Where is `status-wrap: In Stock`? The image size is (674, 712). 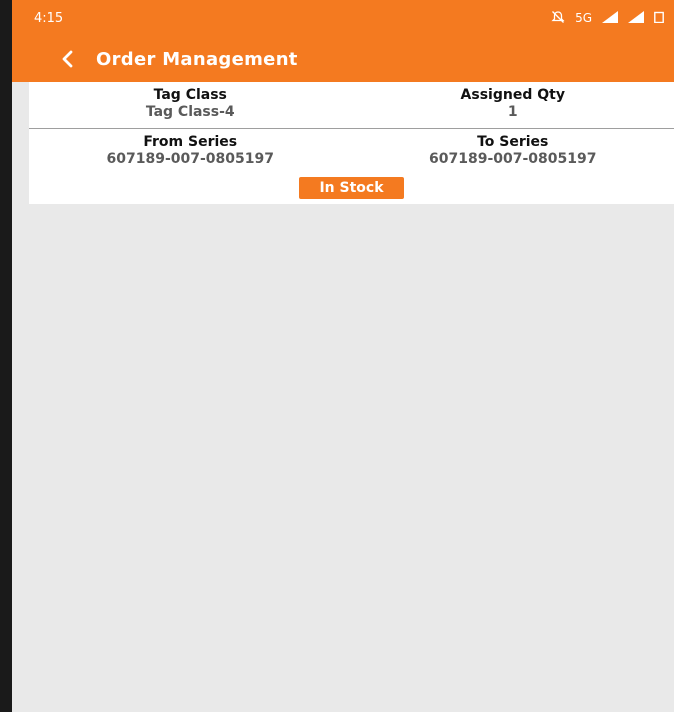 status-wrap: In Stock is located at coordinates (351, 188).